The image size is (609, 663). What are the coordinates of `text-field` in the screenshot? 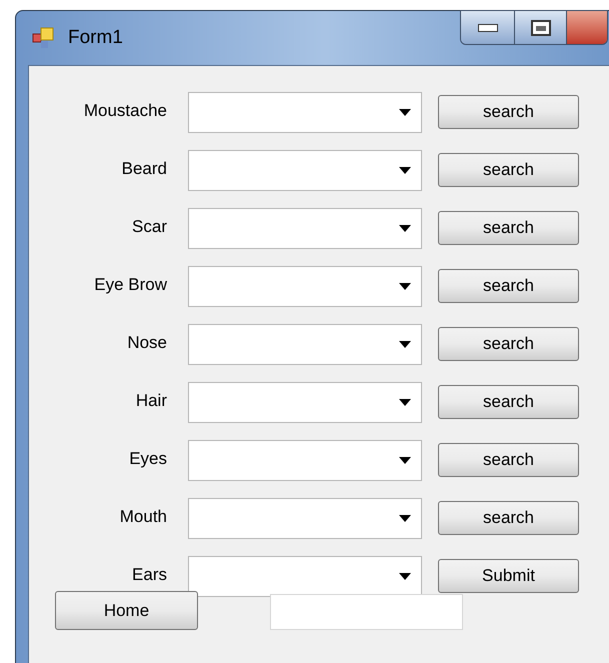 It's located at (366, 612).